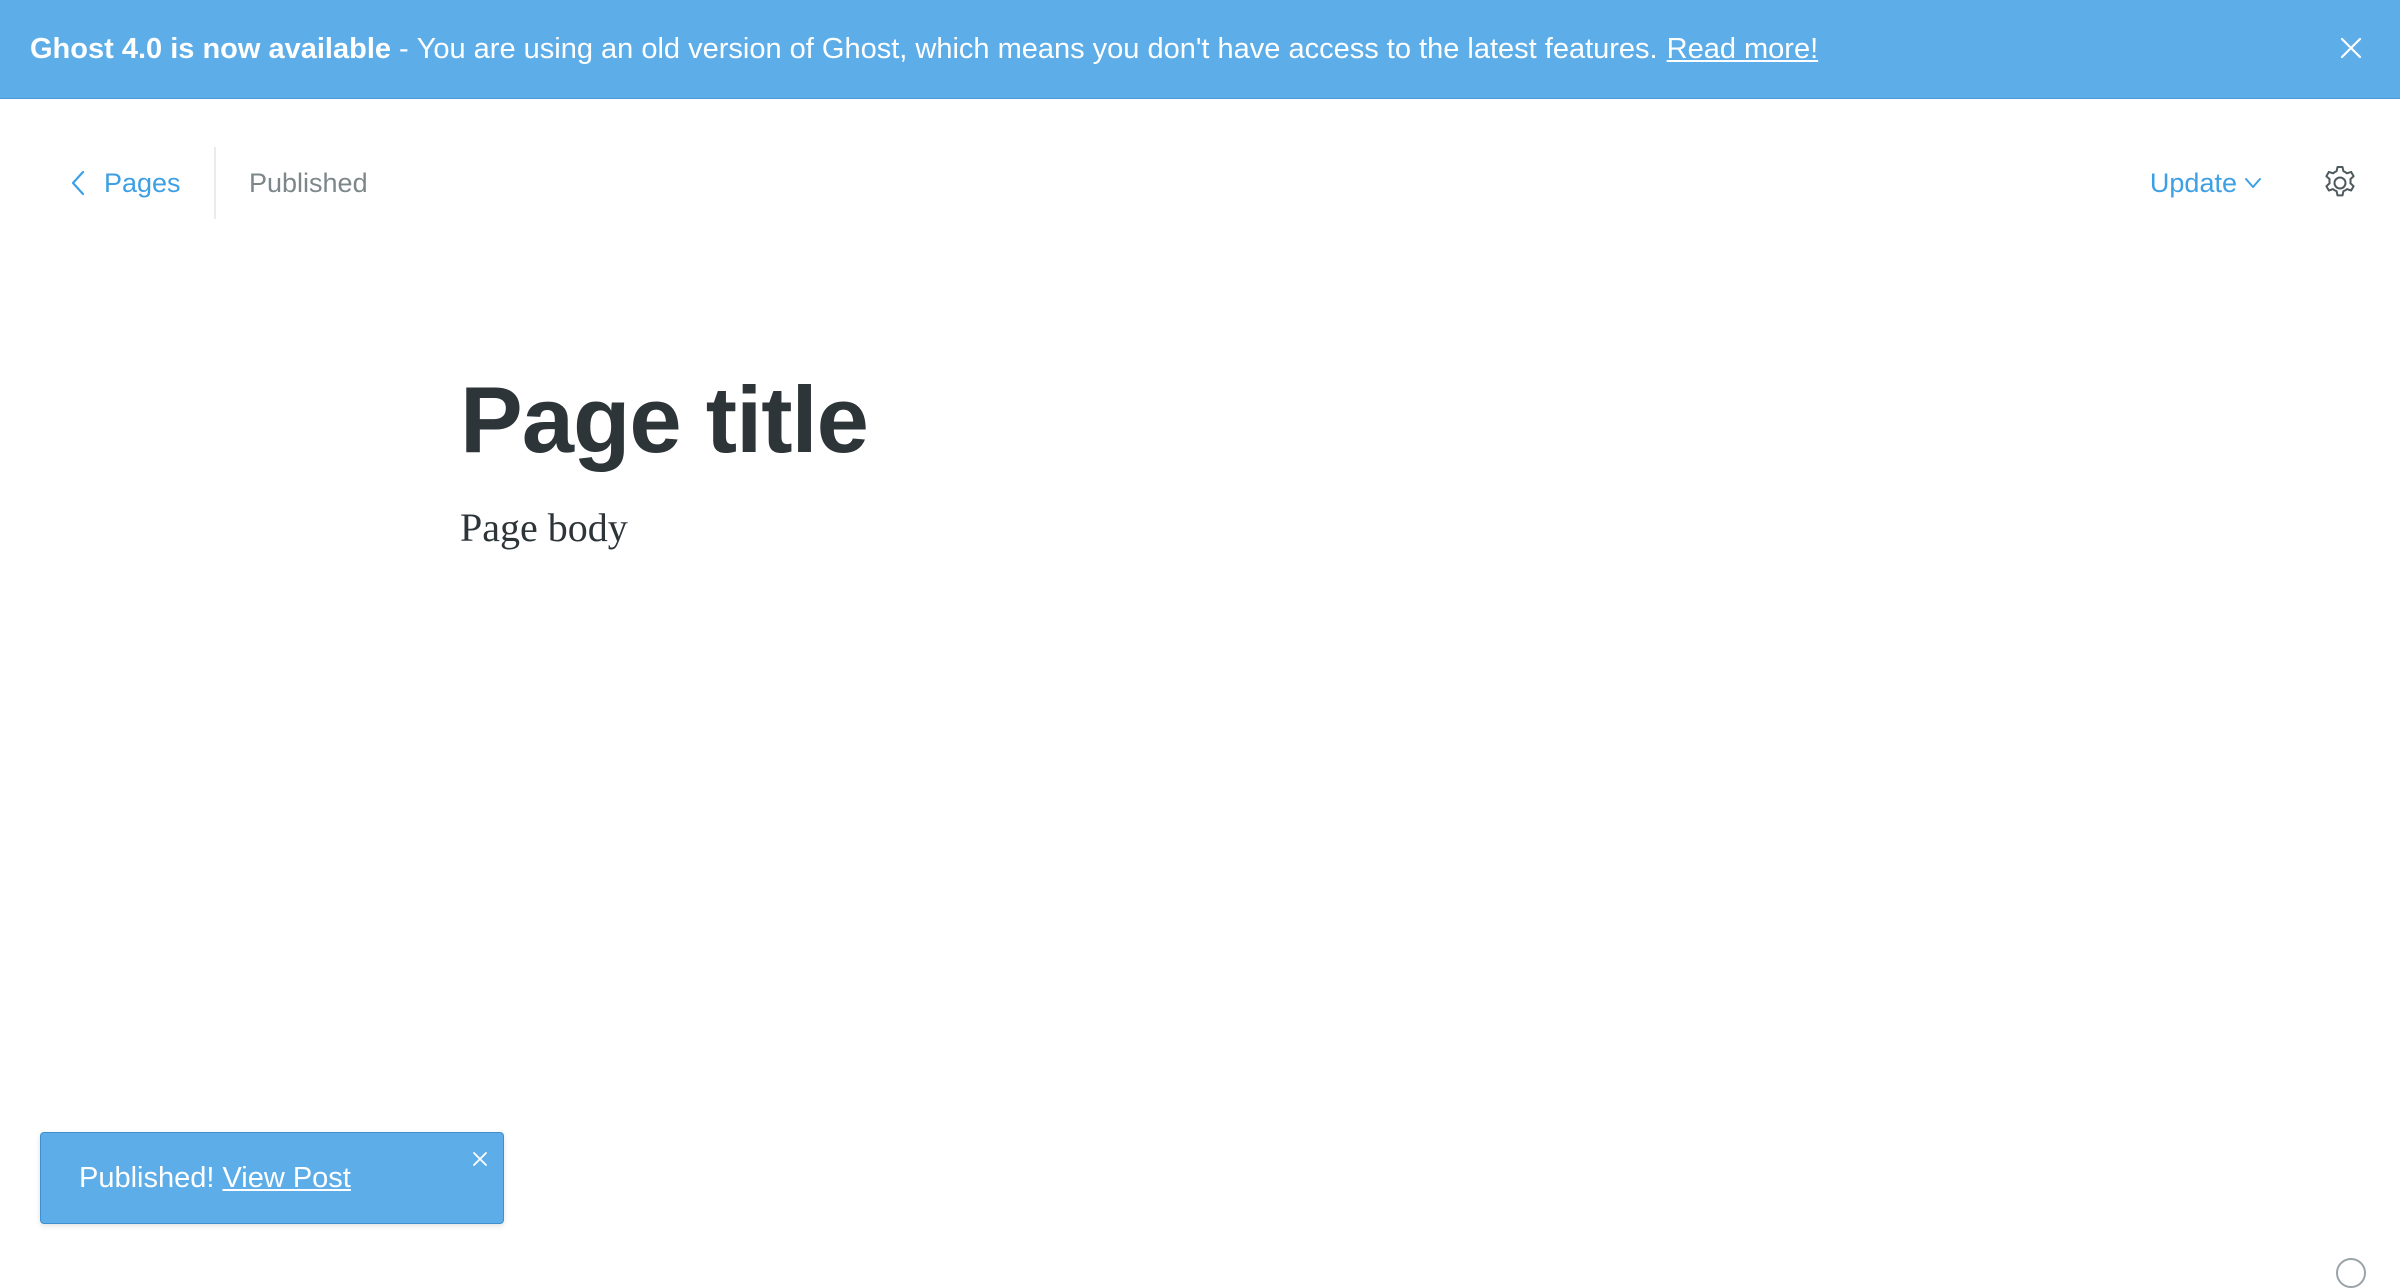 The image size is (2400, 1288). Describe the element at coordinates (1743, 49) in the screenshot. I see `banner-read-more-link: Read more!` at that location.